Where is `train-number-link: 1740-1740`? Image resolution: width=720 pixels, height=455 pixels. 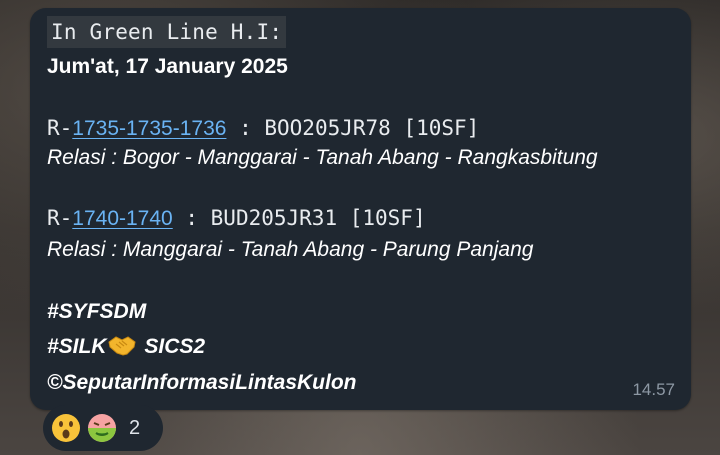 train-number-link: 1740-1740 is located at coordinates (122, 218).